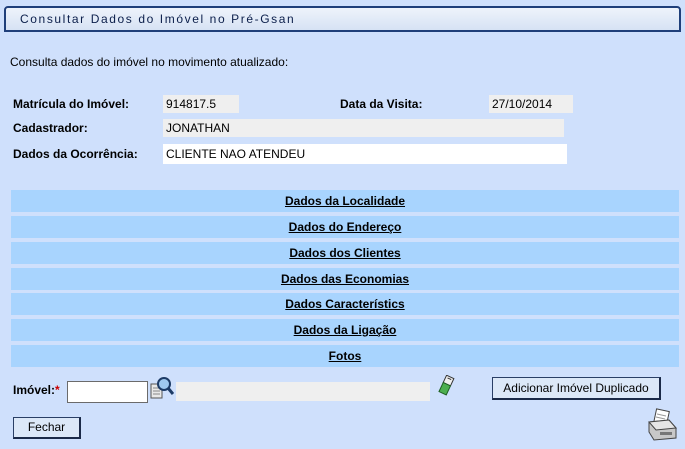  I want to click on printer-icon, so click(662, 426).